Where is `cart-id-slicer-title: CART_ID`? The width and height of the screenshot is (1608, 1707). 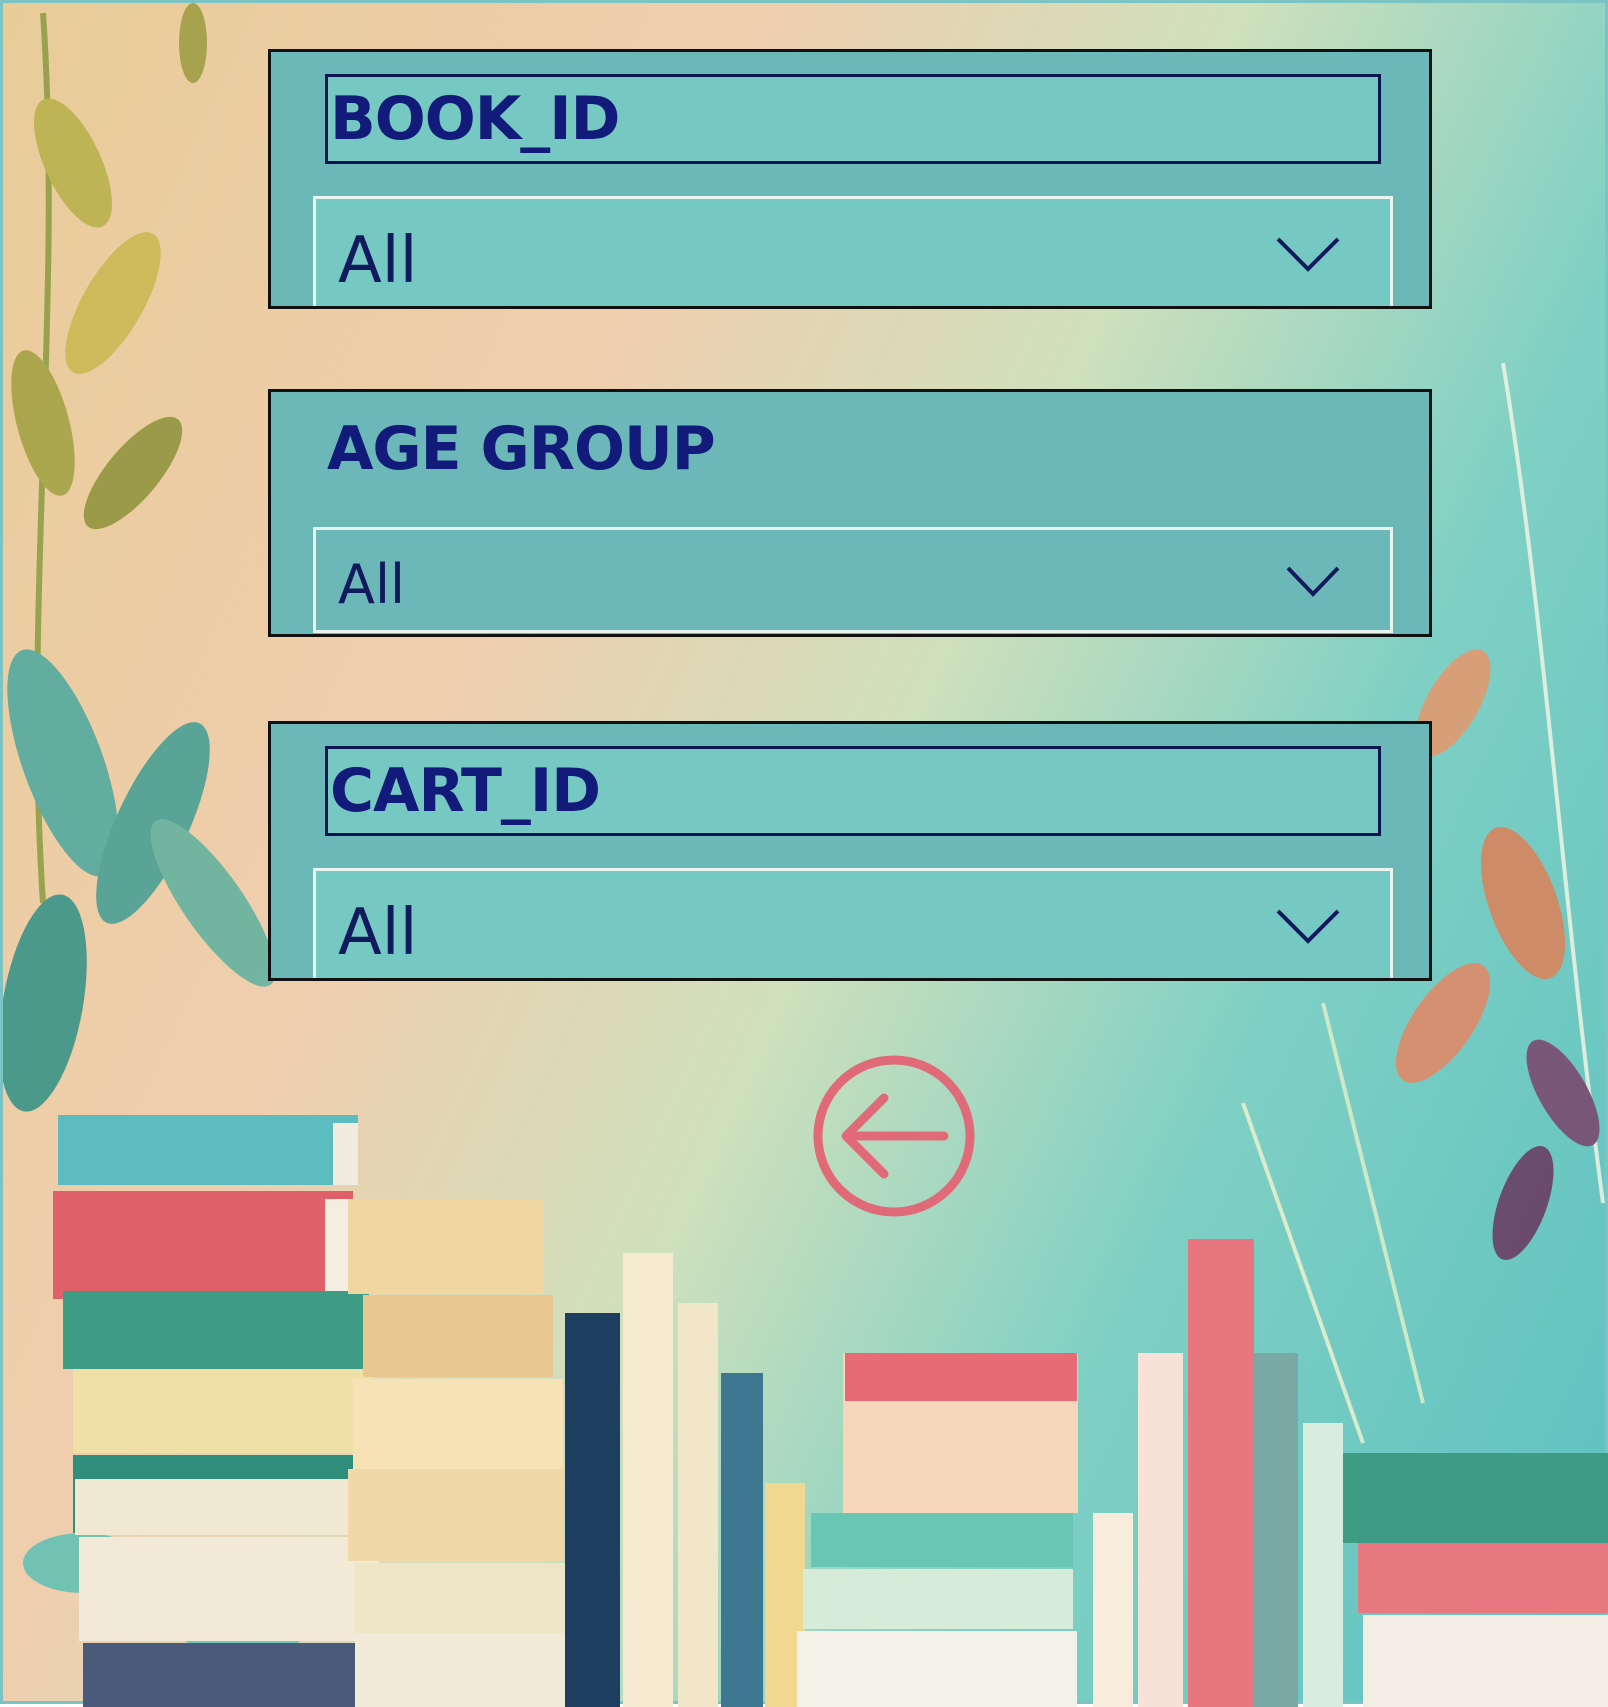
cart-id-slicer-title: CART_ID is located at coordinates (853, 791).